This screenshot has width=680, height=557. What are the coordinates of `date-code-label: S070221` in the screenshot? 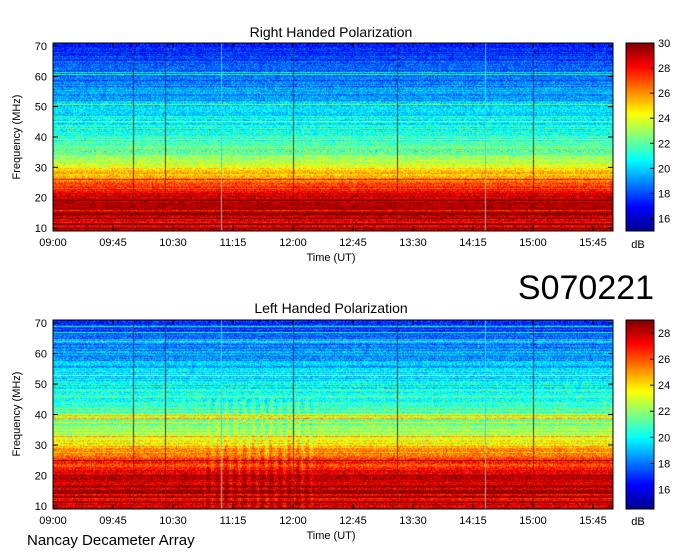 It's located at (586, 288).